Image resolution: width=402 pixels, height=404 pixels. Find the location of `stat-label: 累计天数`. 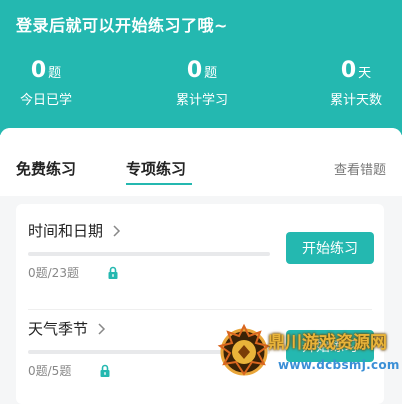

stat-label: 累计天数 is located at coordinates (355, 100).